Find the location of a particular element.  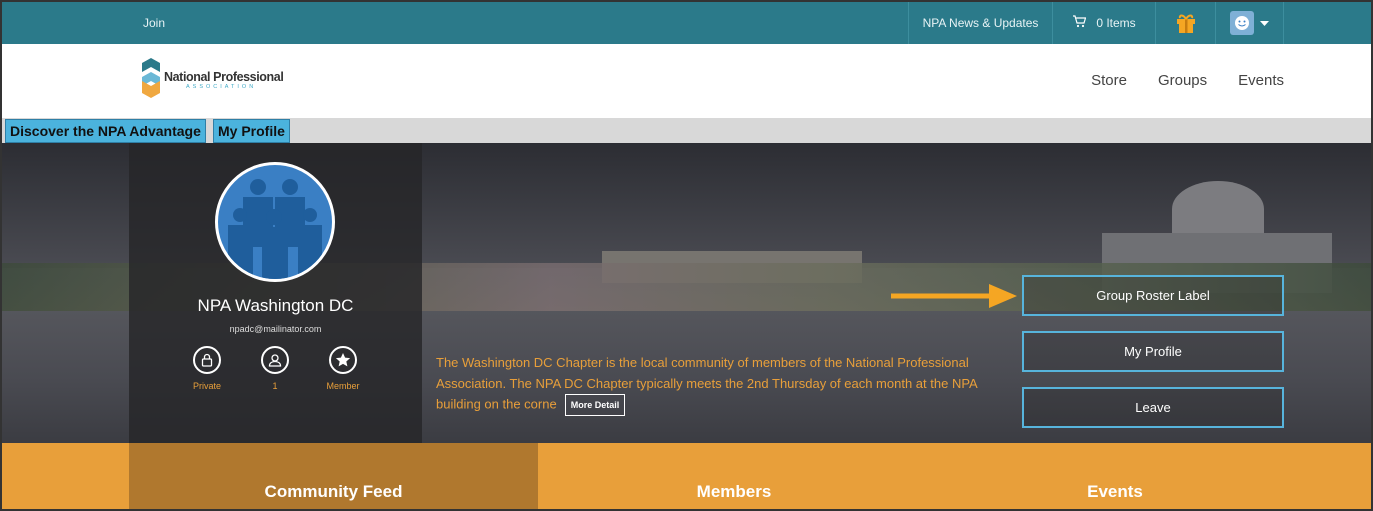

privacy-stat: Private is located at coordinates (207, 368).